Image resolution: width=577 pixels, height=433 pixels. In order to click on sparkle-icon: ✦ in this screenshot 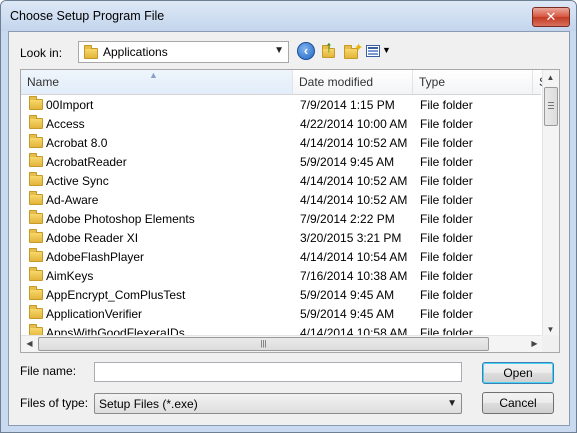, I will do `click(359, 48)`.